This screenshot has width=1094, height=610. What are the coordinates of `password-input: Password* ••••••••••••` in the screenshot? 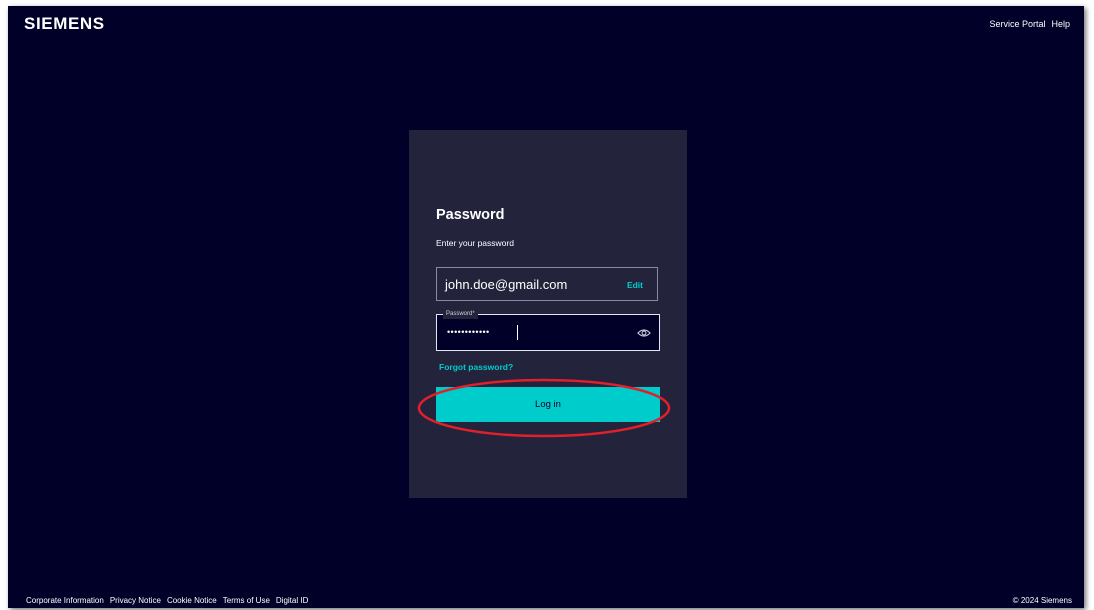 It's located at (548, 330).